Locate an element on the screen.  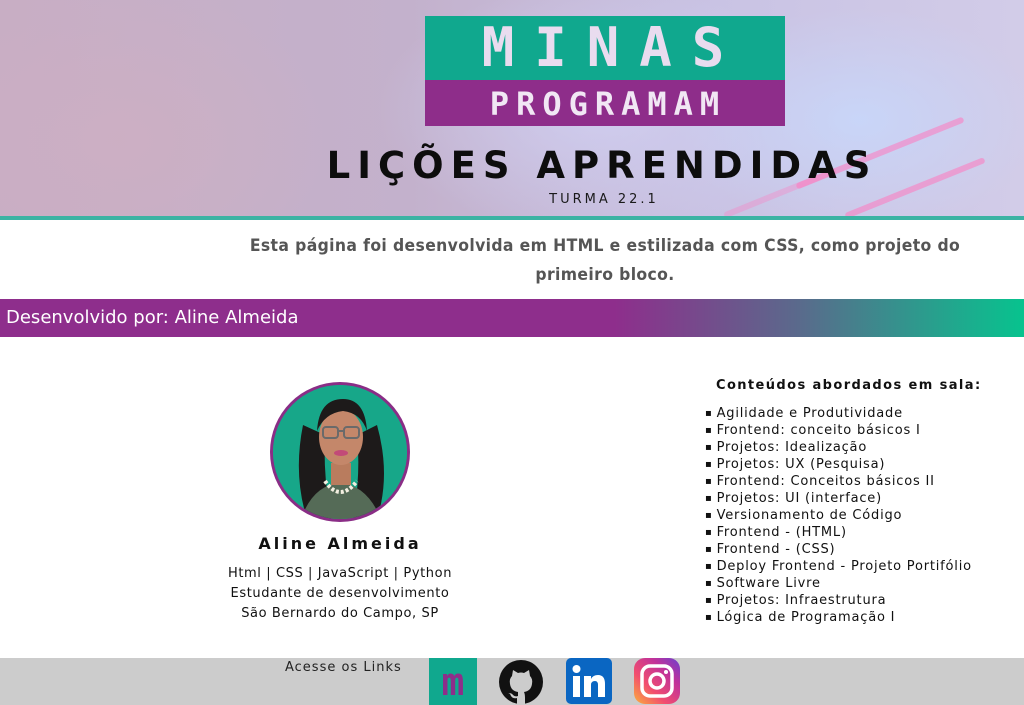
footer: Acesse os Links m is located at coordinates (512, 681).